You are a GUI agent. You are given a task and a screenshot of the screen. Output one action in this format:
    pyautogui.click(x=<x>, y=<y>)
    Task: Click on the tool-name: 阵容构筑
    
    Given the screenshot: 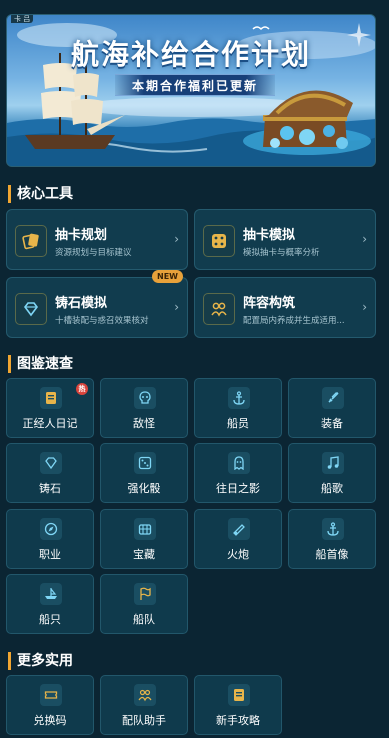 What is the action you would take?
    pyautogui.click(x=269, y=303)
    